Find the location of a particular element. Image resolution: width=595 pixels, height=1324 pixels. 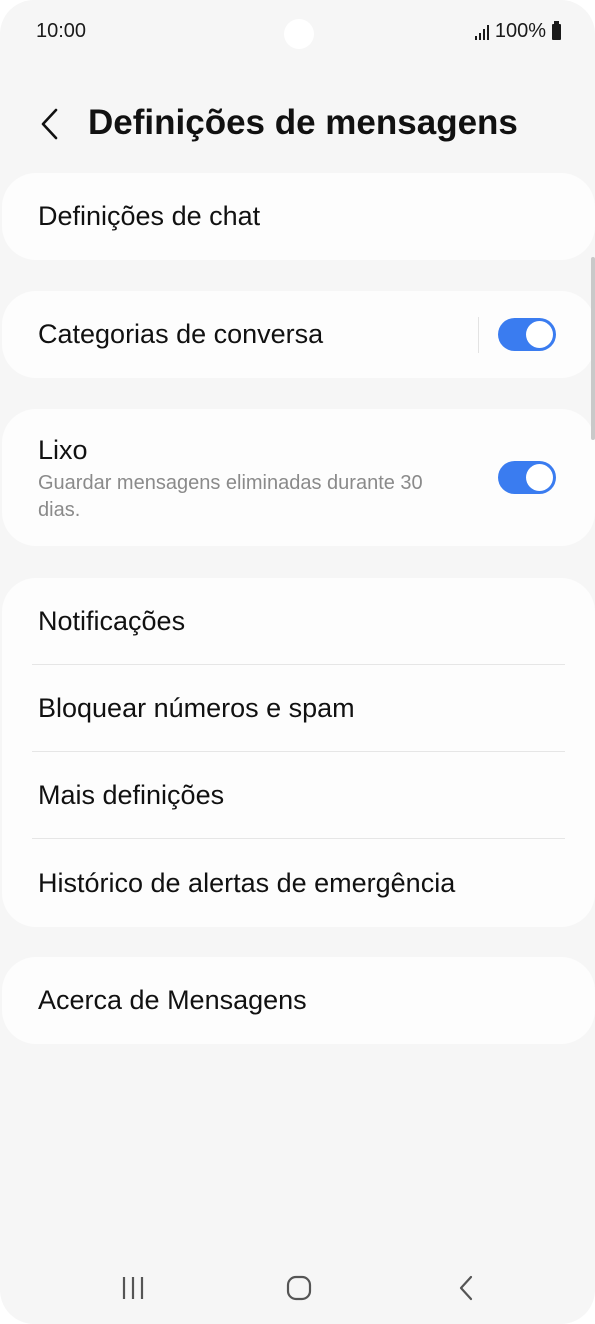

toggle-separator is located at coordinates (478, 335).